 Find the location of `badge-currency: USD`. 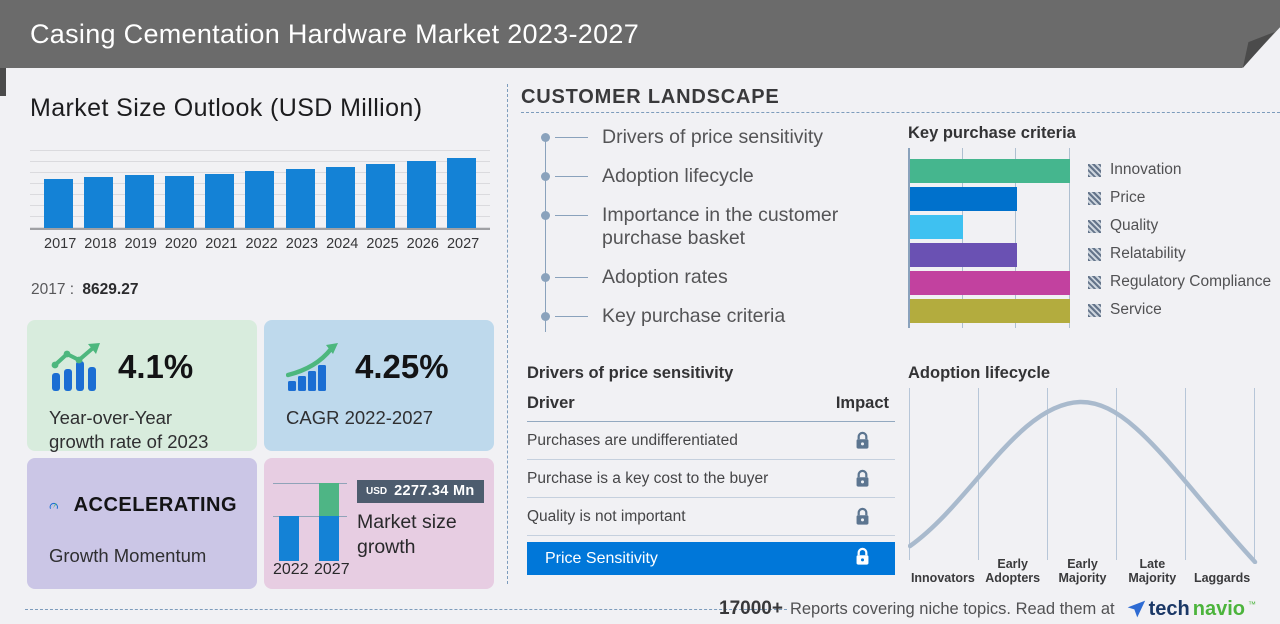

badge-currency: USD is located at coordinates (377, 491).